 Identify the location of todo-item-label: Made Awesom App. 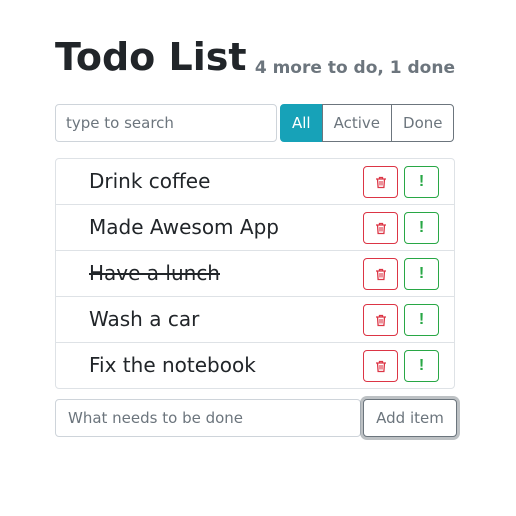
(184, 227).